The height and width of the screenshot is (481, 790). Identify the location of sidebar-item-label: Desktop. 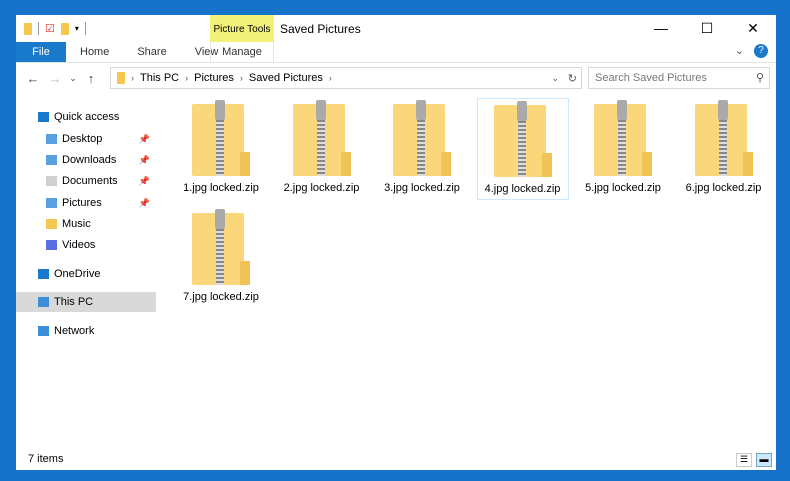
(82, 139).